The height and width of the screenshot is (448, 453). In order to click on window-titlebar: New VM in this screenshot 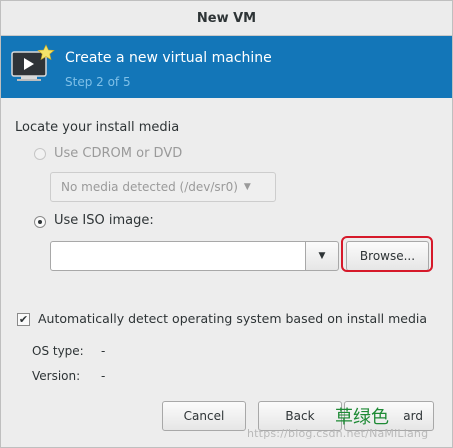, I will do `click(226, 18)`.